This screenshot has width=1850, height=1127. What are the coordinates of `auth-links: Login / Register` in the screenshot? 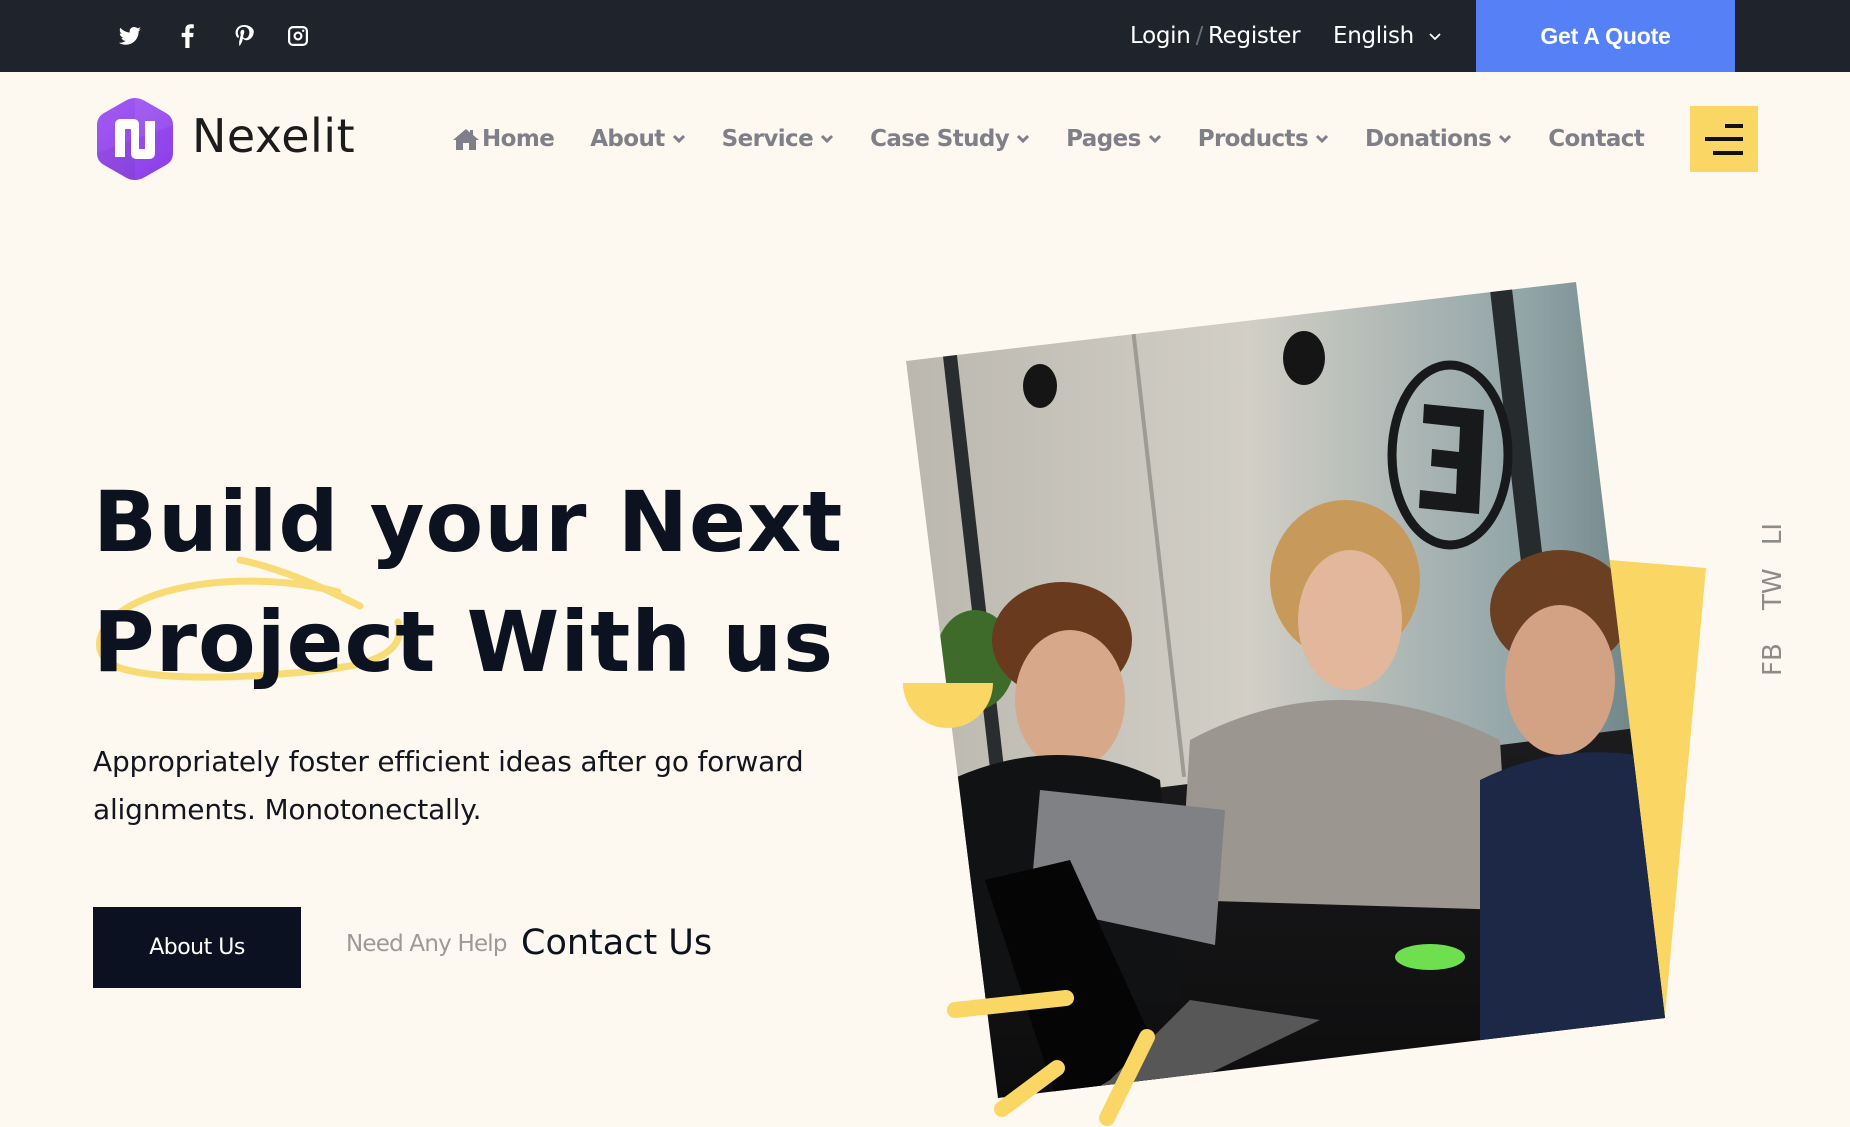 It's located at (1215, 36).